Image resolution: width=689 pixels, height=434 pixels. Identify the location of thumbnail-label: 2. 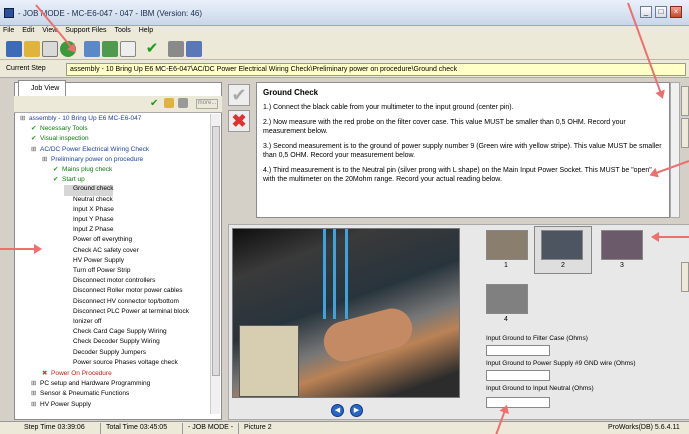
(563, 265).